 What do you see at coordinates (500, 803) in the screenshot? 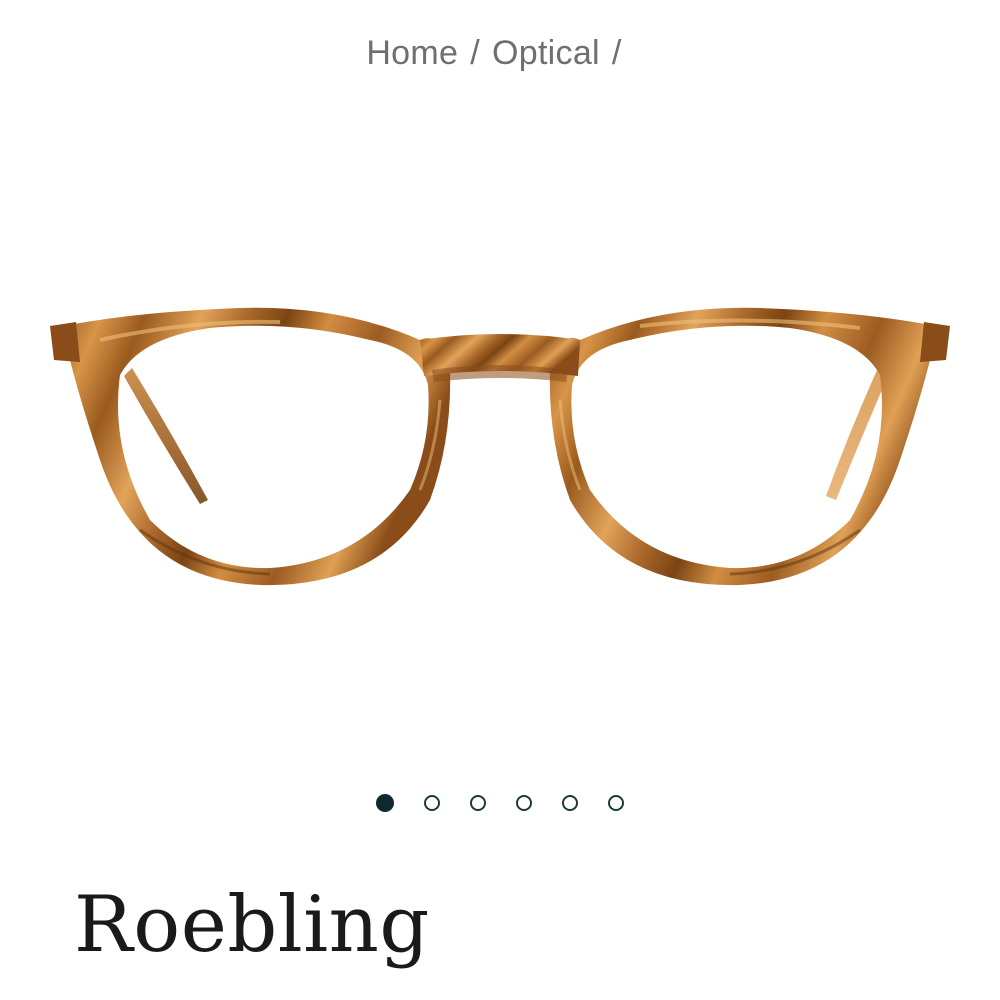
I see `carousel-pagination` at bounding box center [500, 803].